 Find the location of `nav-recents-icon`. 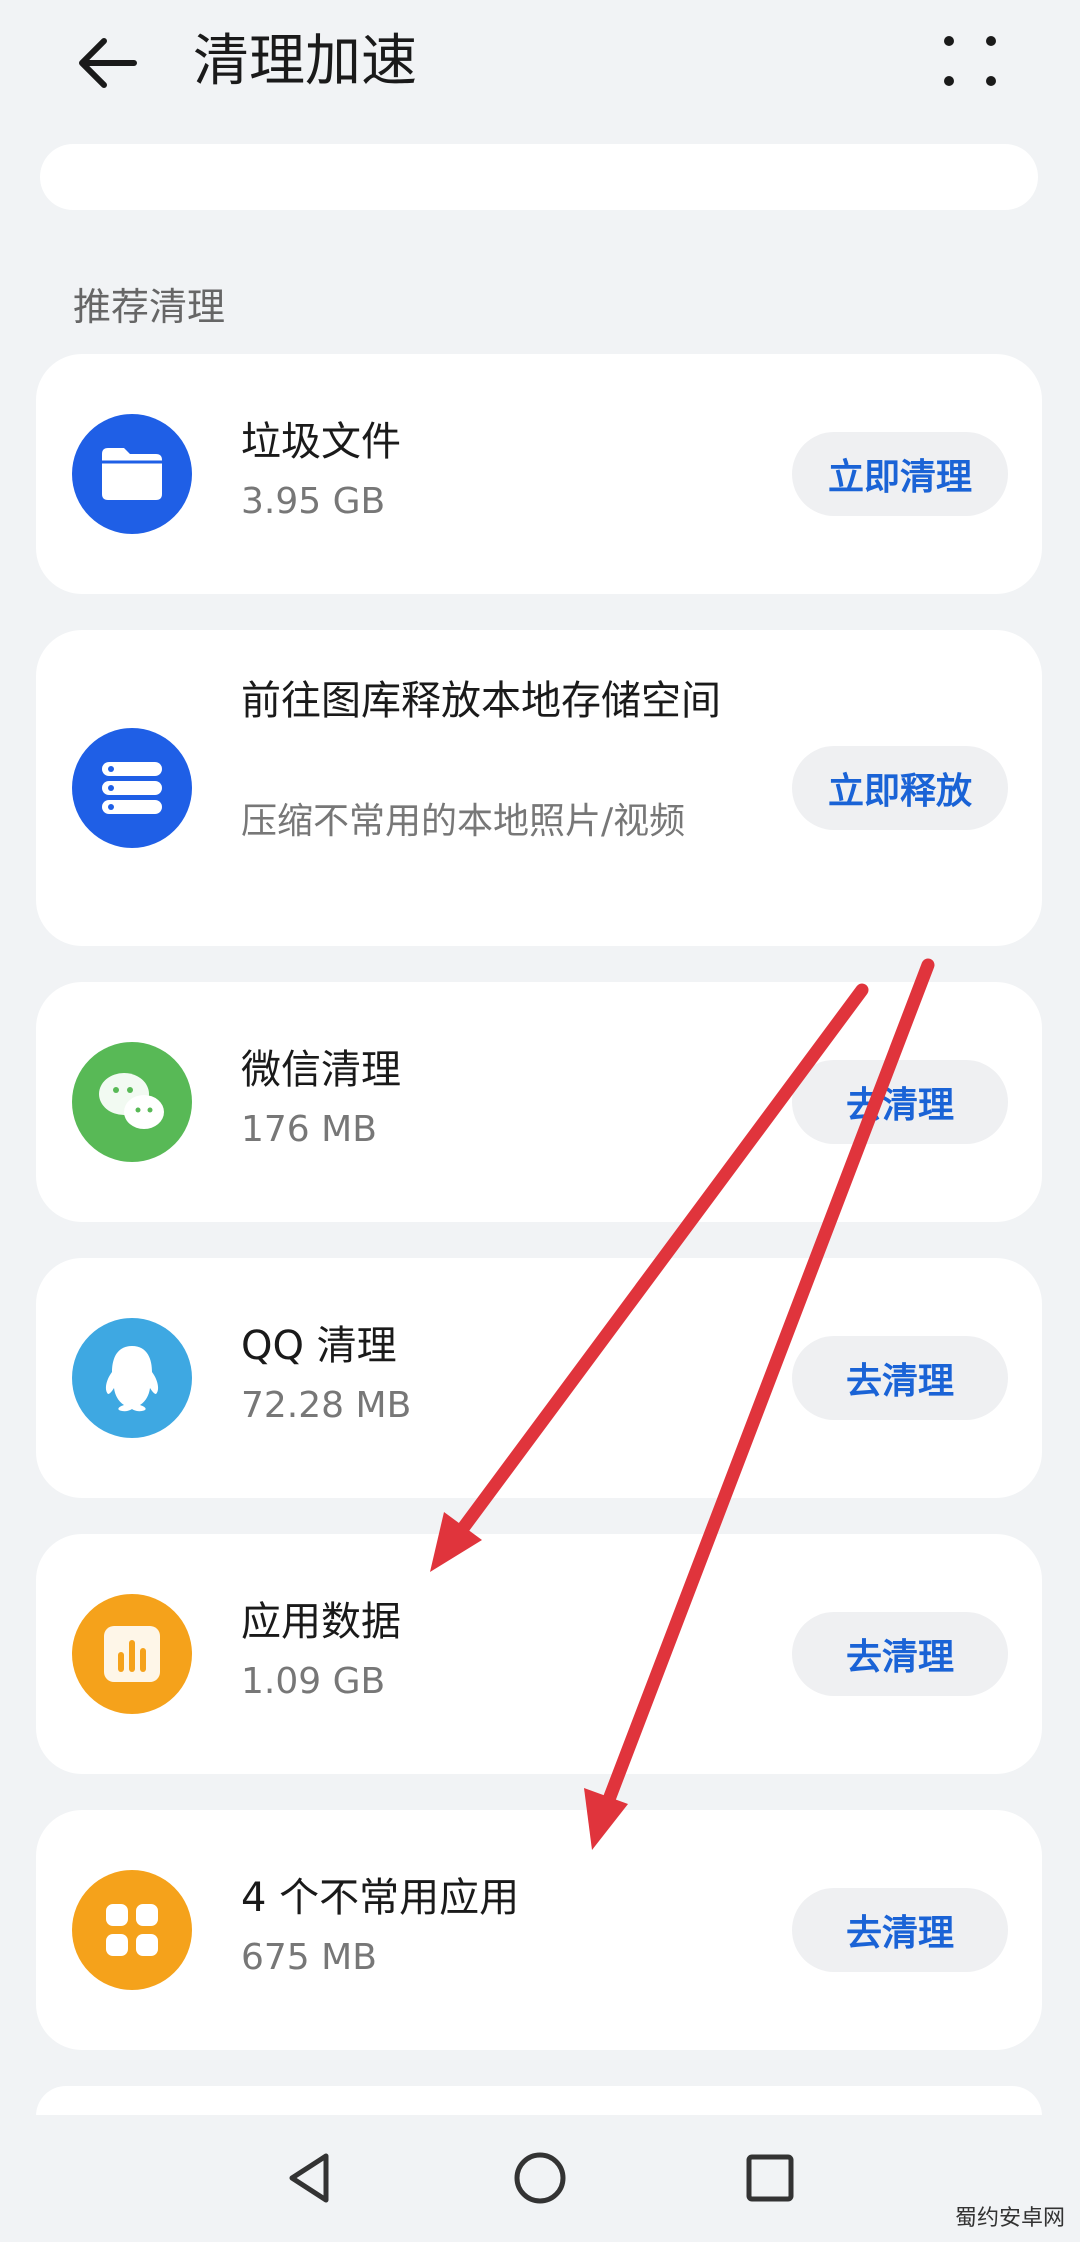

nav-recents-icon is located at coordinates (770, 2178).